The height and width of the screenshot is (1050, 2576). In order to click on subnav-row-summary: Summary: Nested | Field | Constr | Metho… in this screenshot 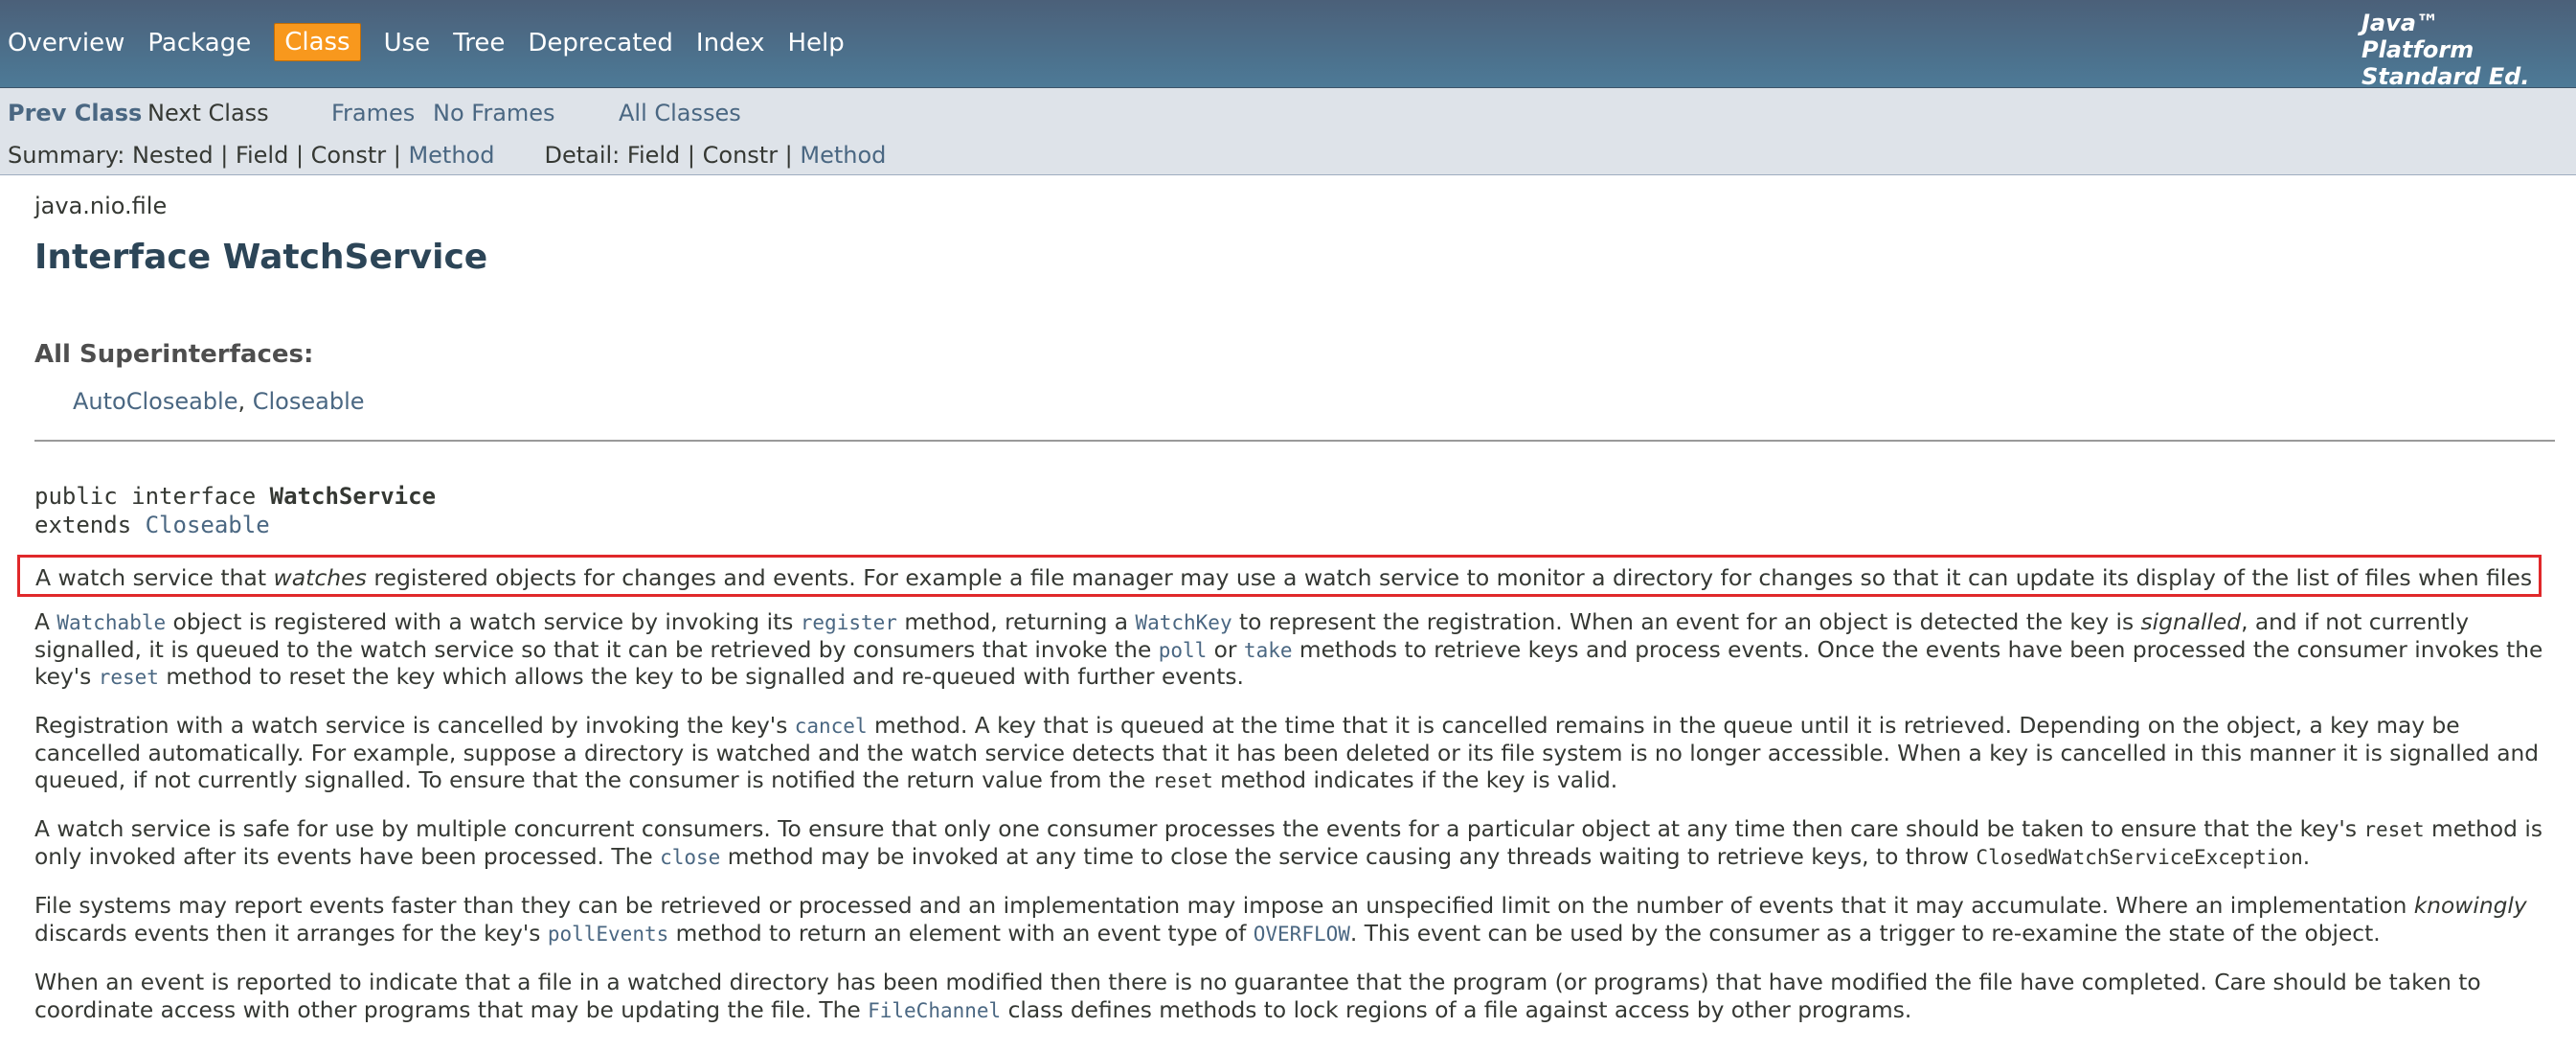, I will do `click(447, 155)`.